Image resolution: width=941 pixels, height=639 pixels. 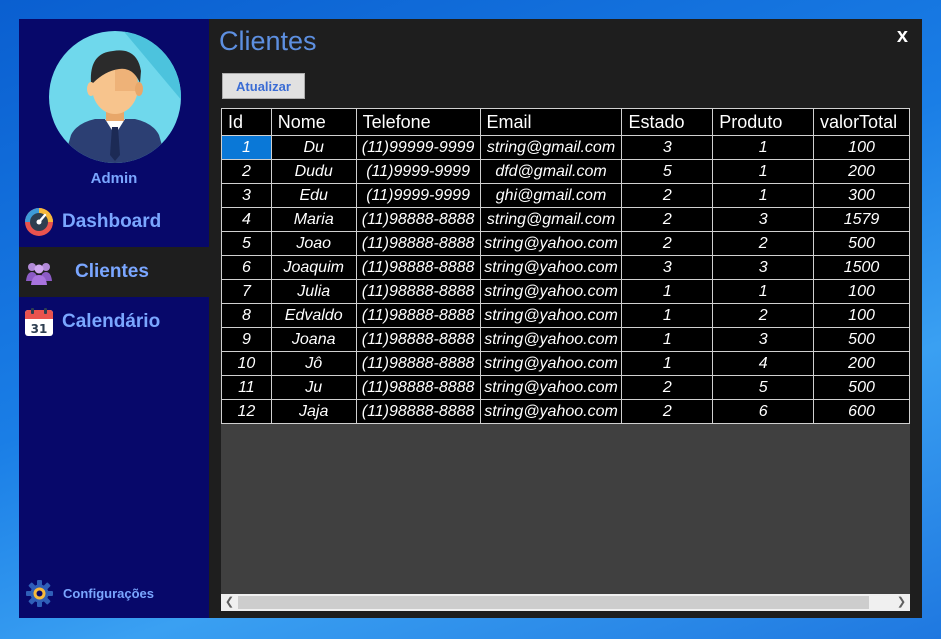 What do you see at coordinates (667, 122) in the screenshot?
I see `column-header-estado: Estado` at bounding box center [667, 122].